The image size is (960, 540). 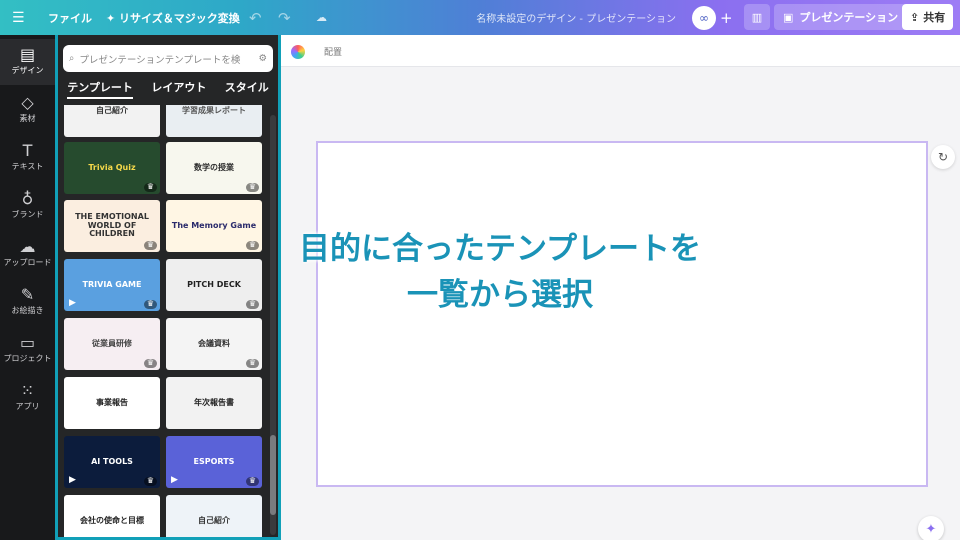 I want to click on undo-icon: ↶, so click(x=255, y=17).